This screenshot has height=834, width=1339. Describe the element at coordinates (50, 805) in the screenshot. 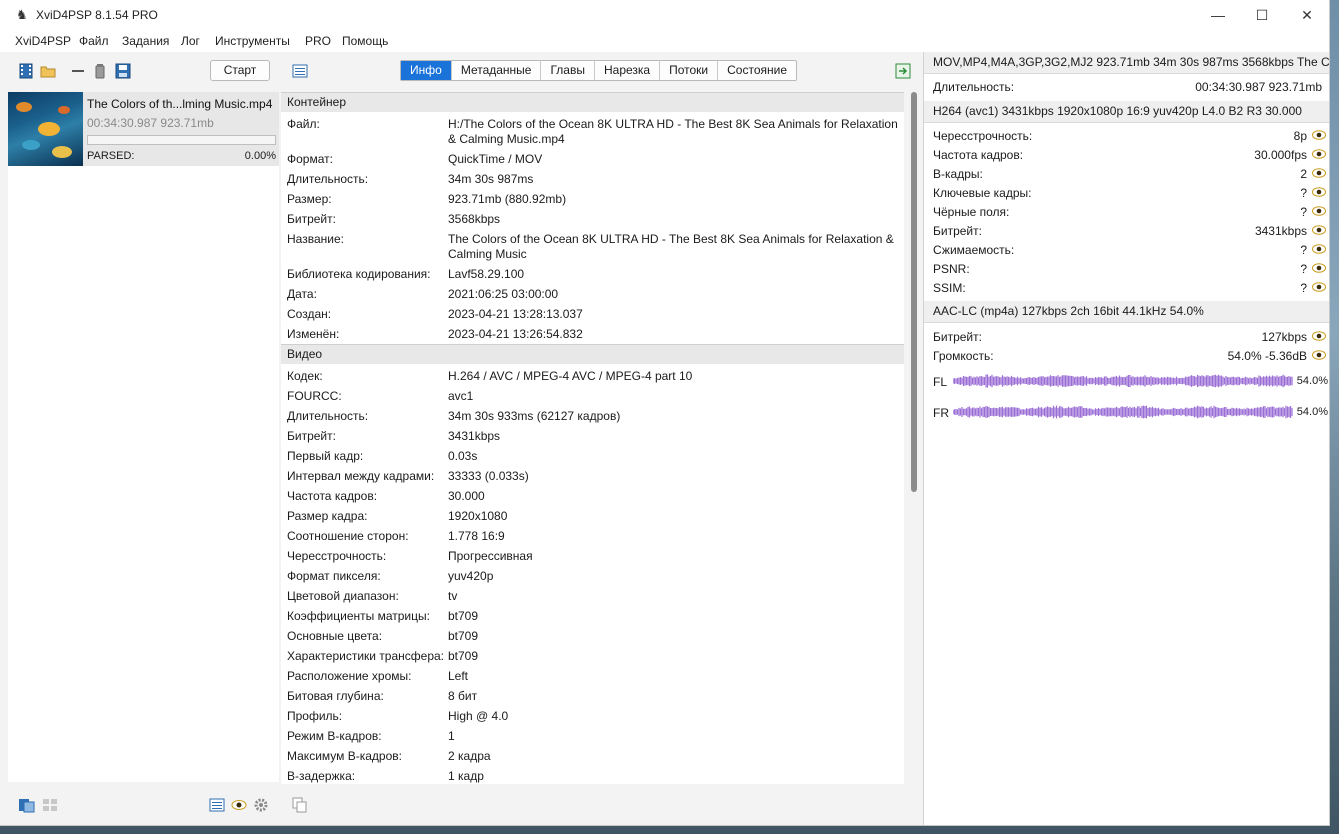

I see `grid-icon` at that location.